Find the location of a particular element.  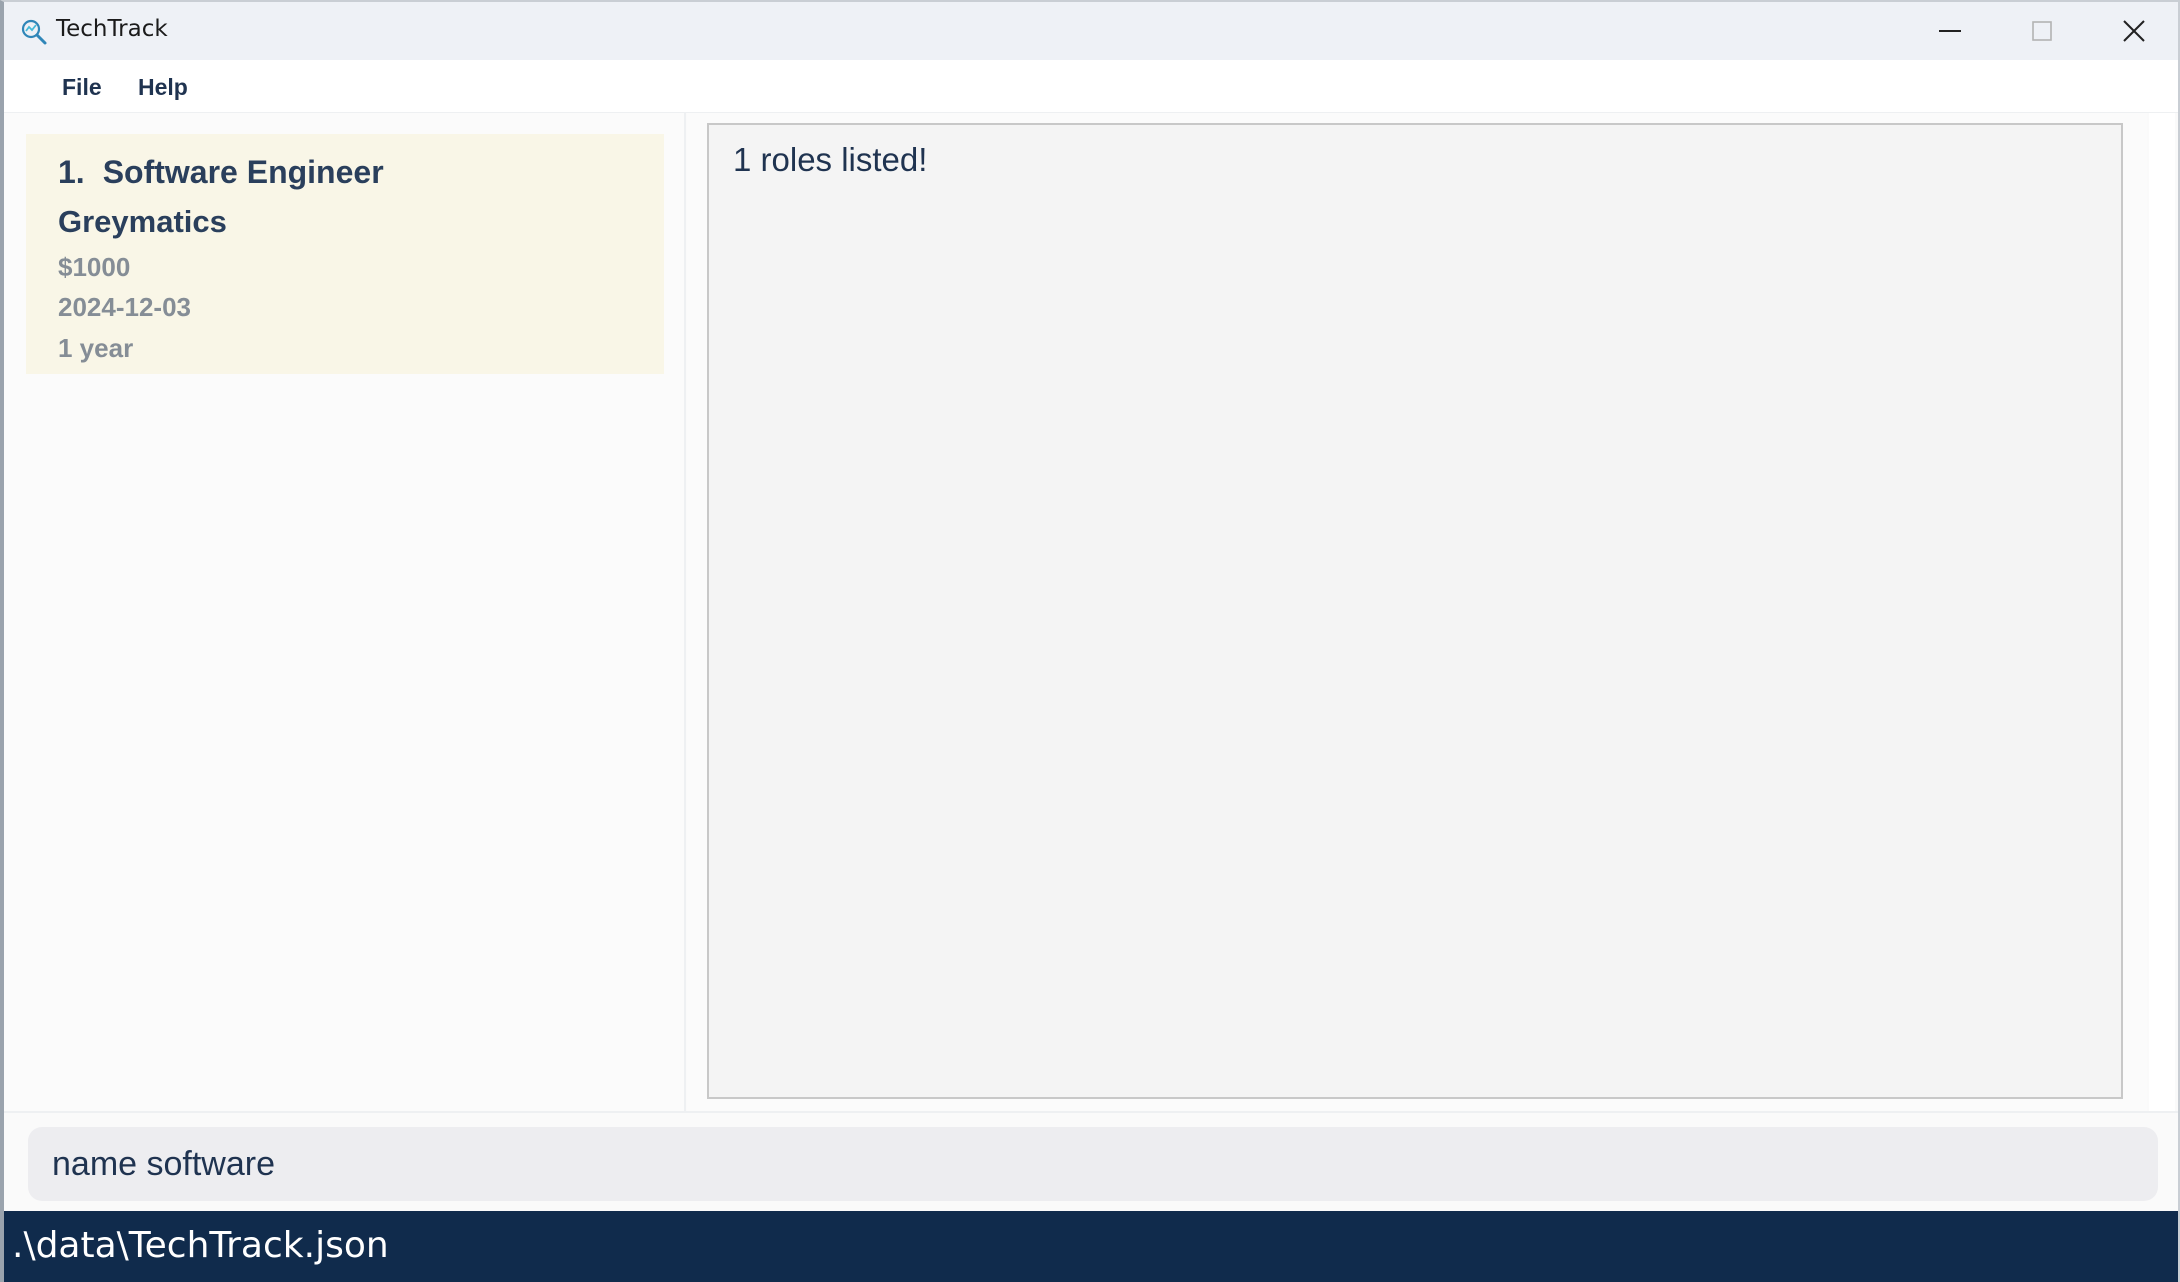

minimize-icon is located at coordinates (1950, 31).